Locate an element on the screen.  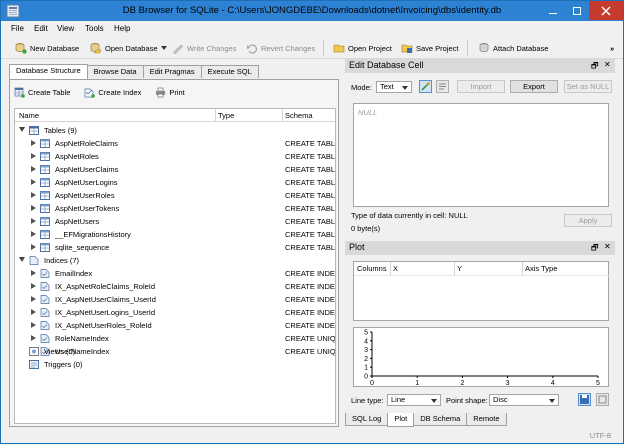
table-row: AspNetRoles CREATE TABLE is located at coordinates (175, 156).